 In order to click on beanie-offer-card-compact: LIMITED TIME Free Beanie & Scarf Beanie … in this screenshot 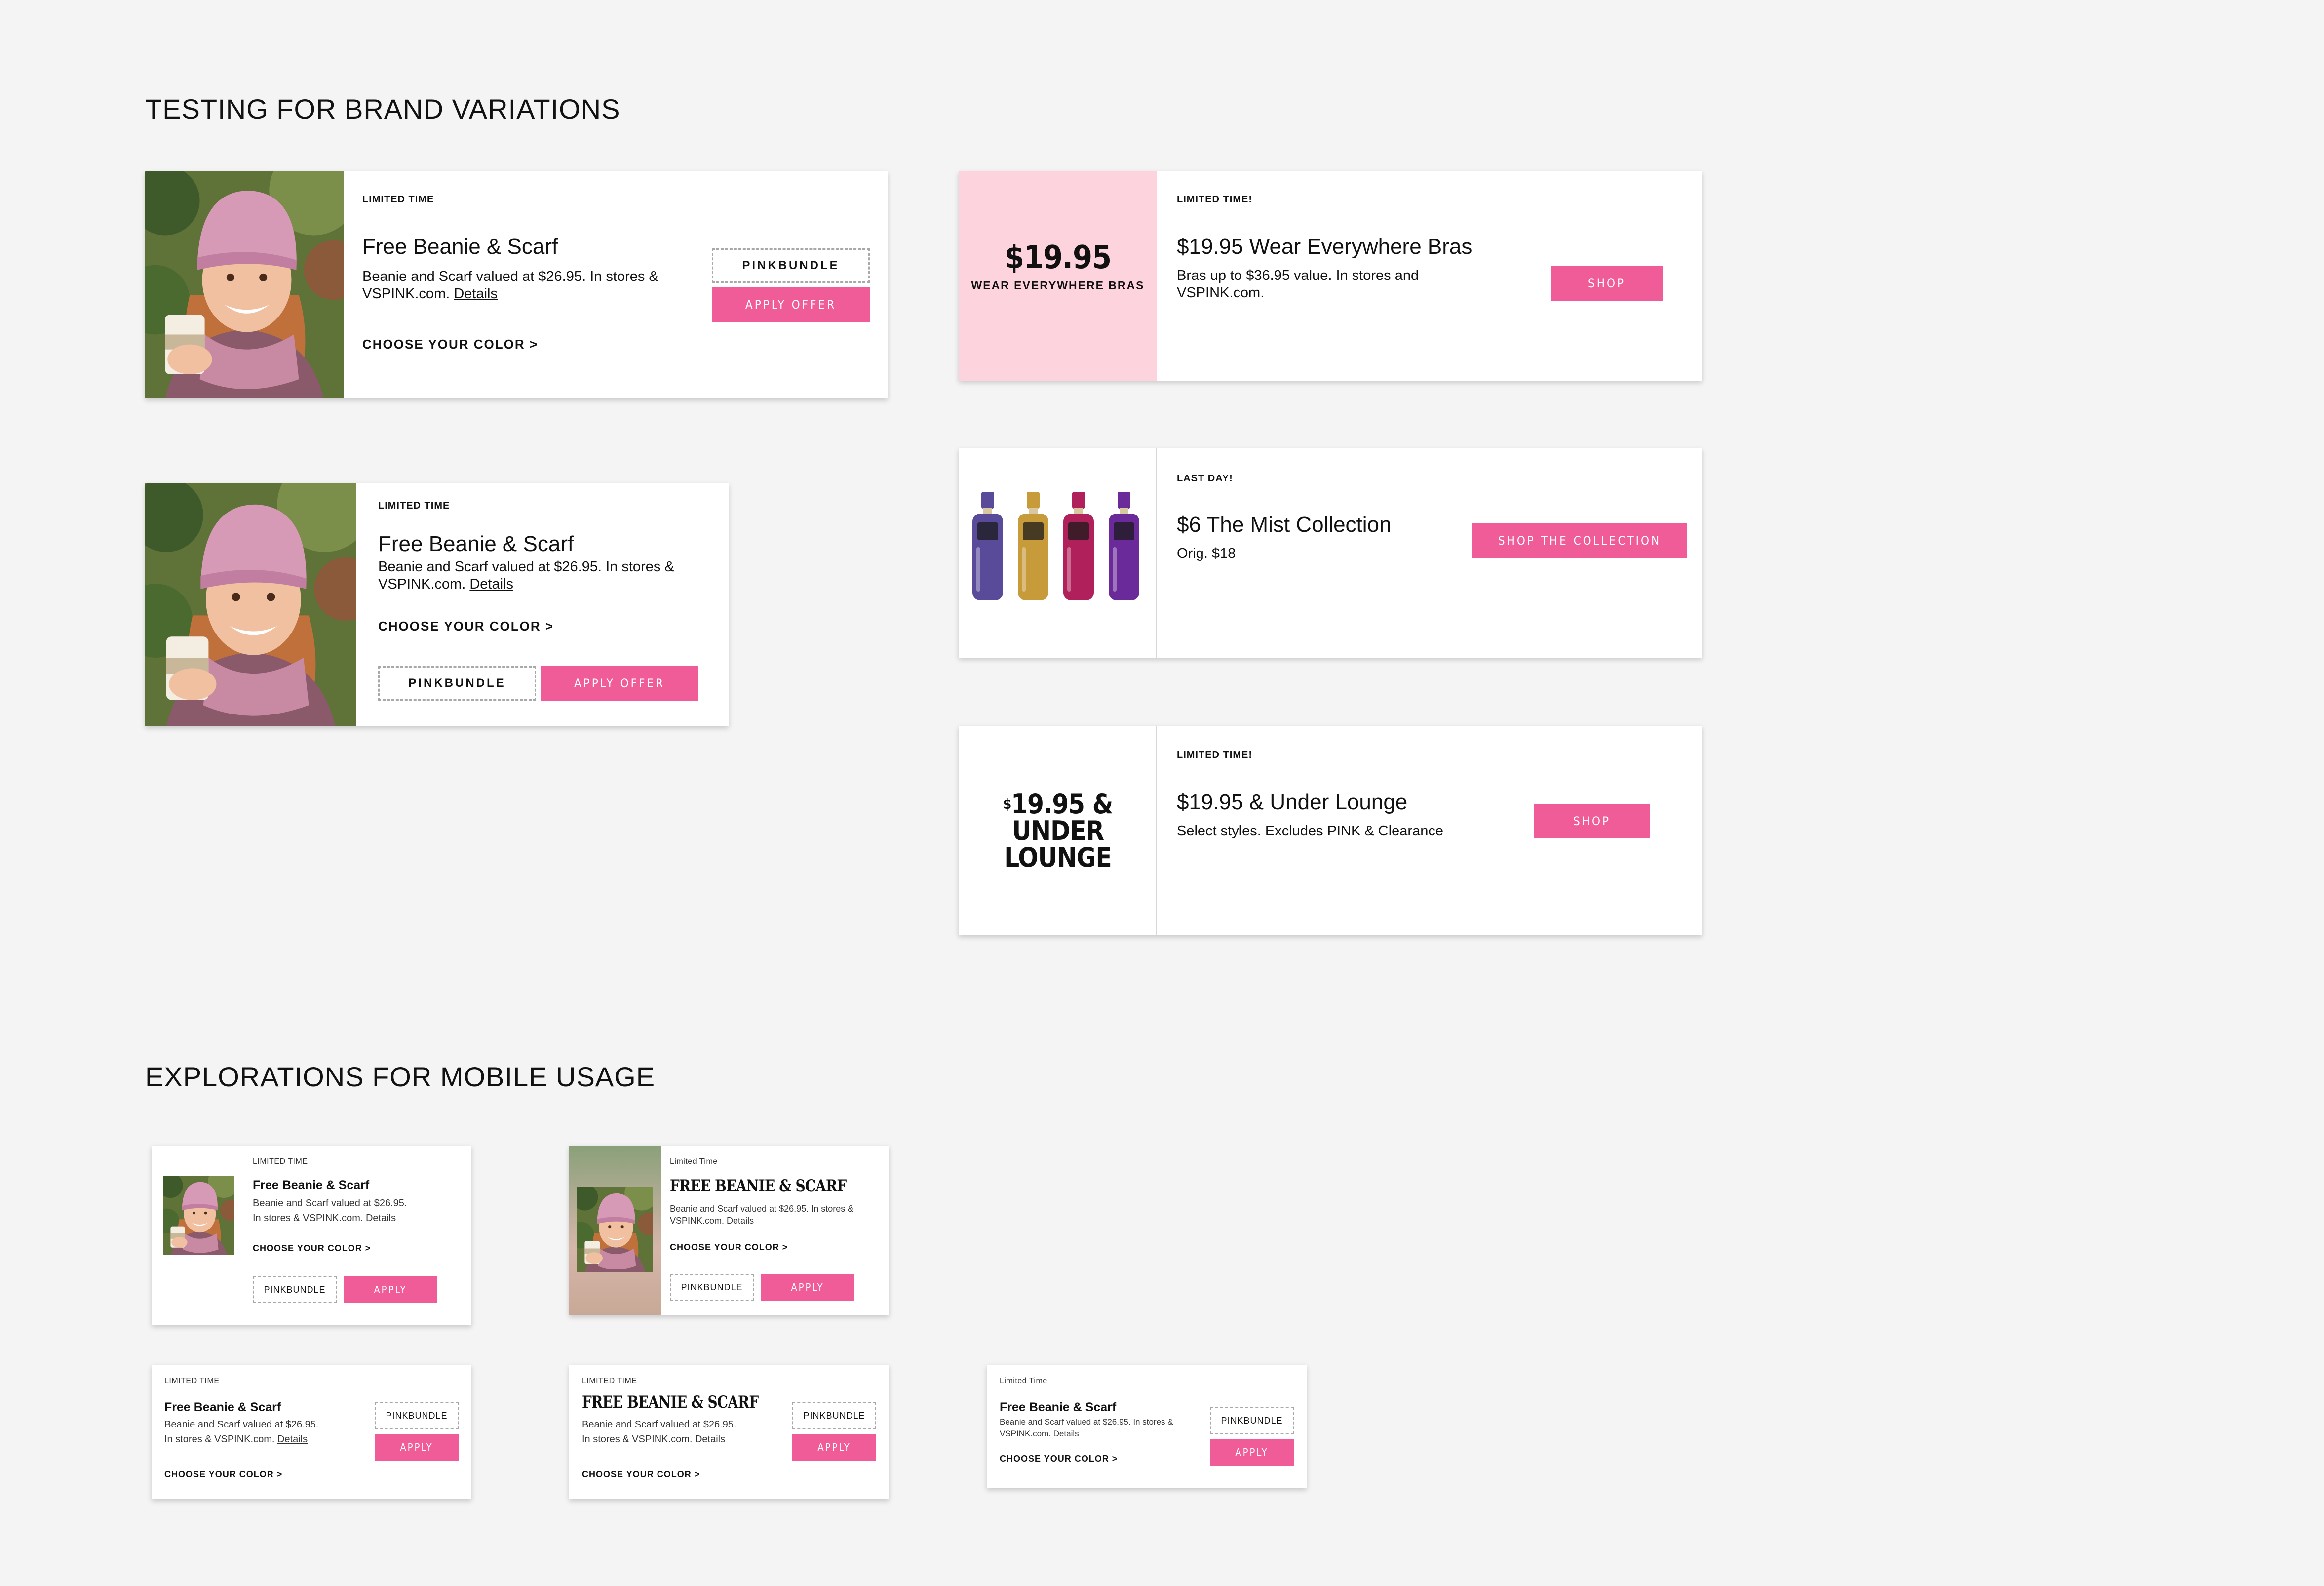, I will do `click(437, 604)`.